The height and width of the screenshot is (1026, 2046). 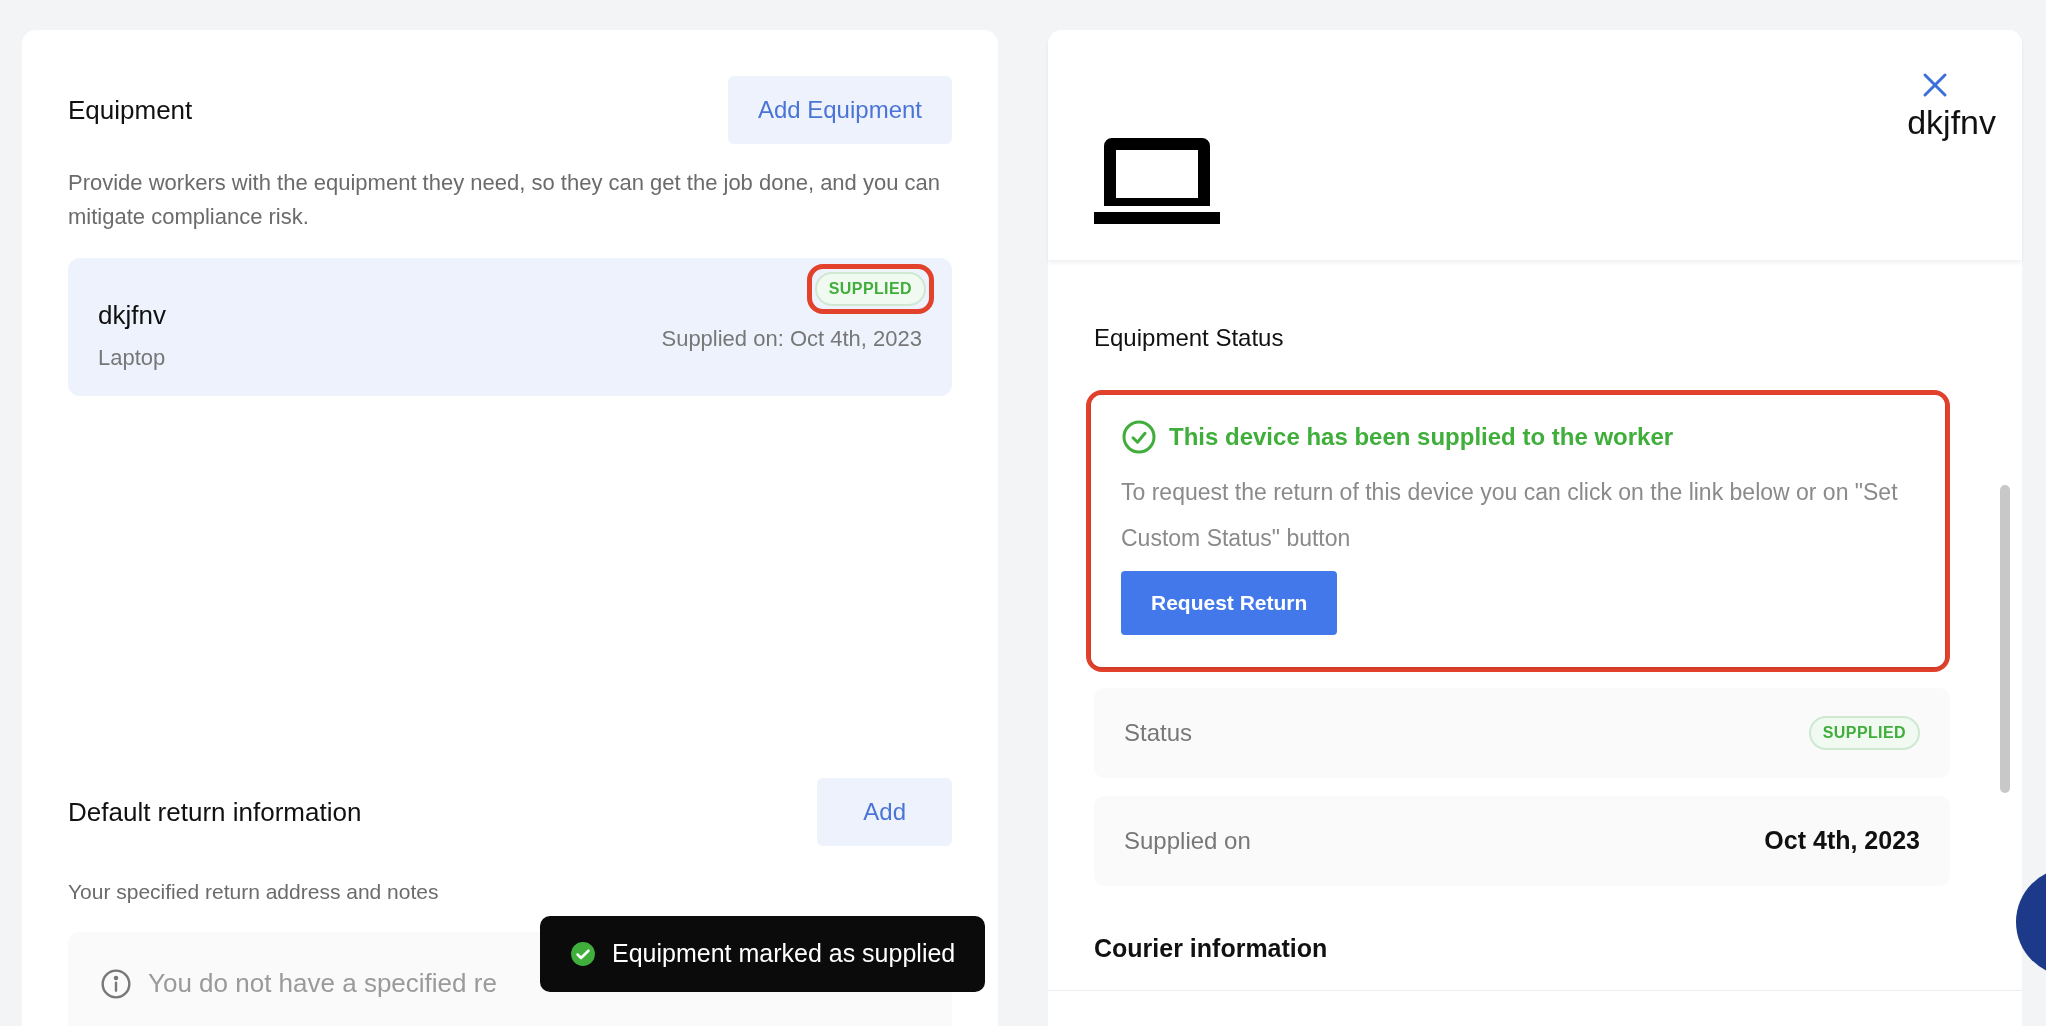 I want to click on section-description: Provide workers with the equipment they need, so they can get the job done, and you can mitigate compliance risk., so click(x=504, y=200).